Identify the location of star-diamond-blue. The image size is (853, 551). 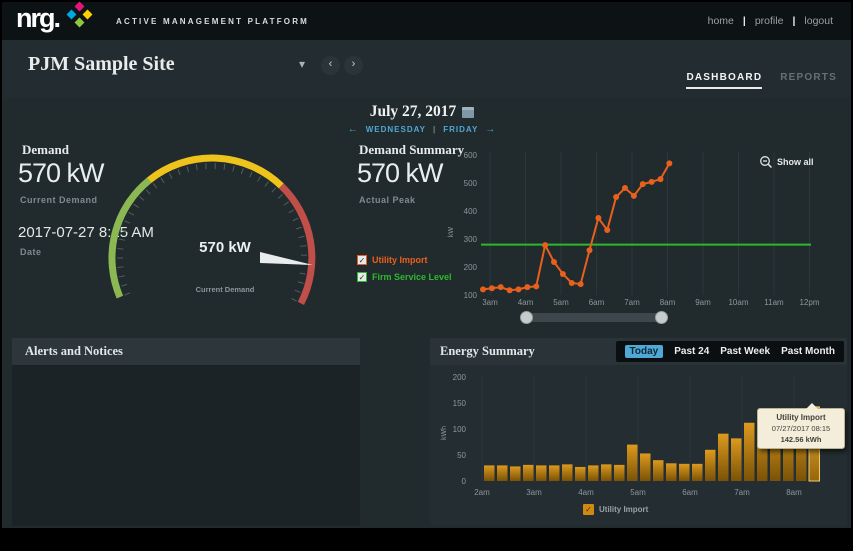
(71, 14).